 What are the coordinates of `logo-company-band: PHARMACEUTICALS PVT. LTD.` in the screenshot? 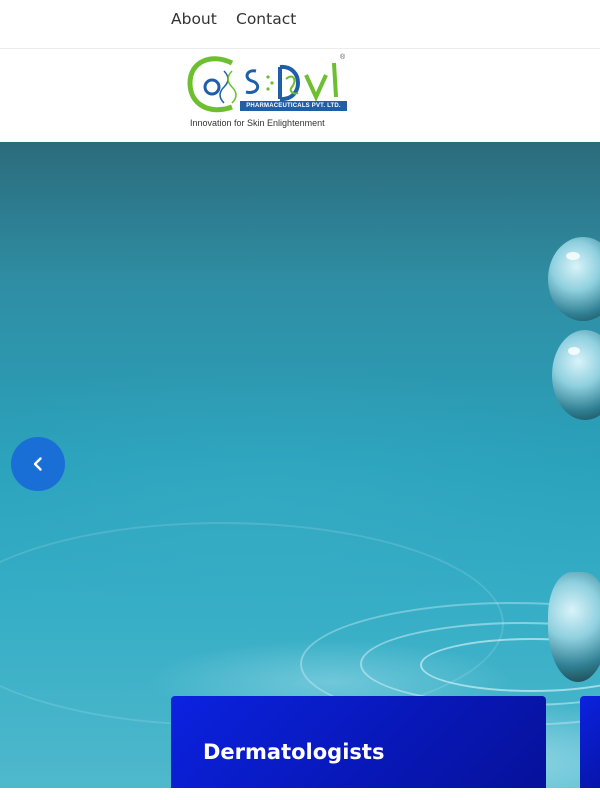 It's located at (293, 106).